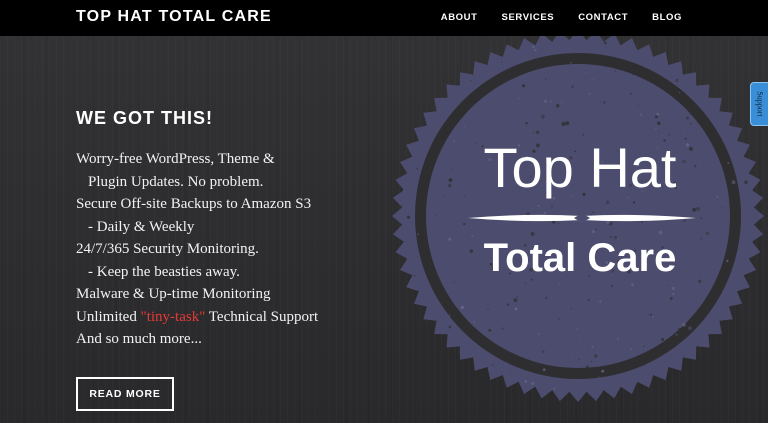 Image resolution: width=768 pixels, height=423 pixels. I want to click on feature-line: Secure Off-site Backups to Amazon S3, so click(194, 204).